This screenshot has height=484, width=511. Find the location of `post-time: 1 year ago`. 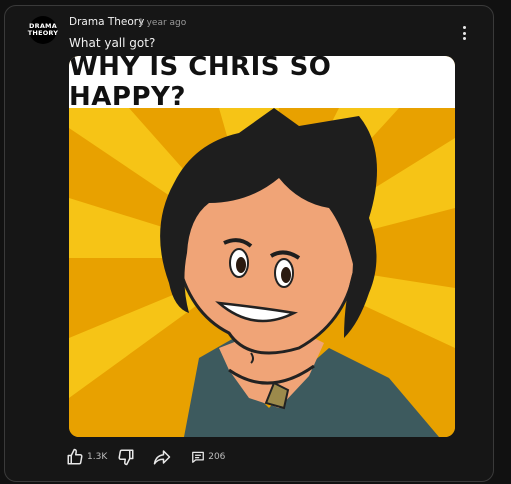

post-time: 1 year ago is located at coordinates (162, 23).